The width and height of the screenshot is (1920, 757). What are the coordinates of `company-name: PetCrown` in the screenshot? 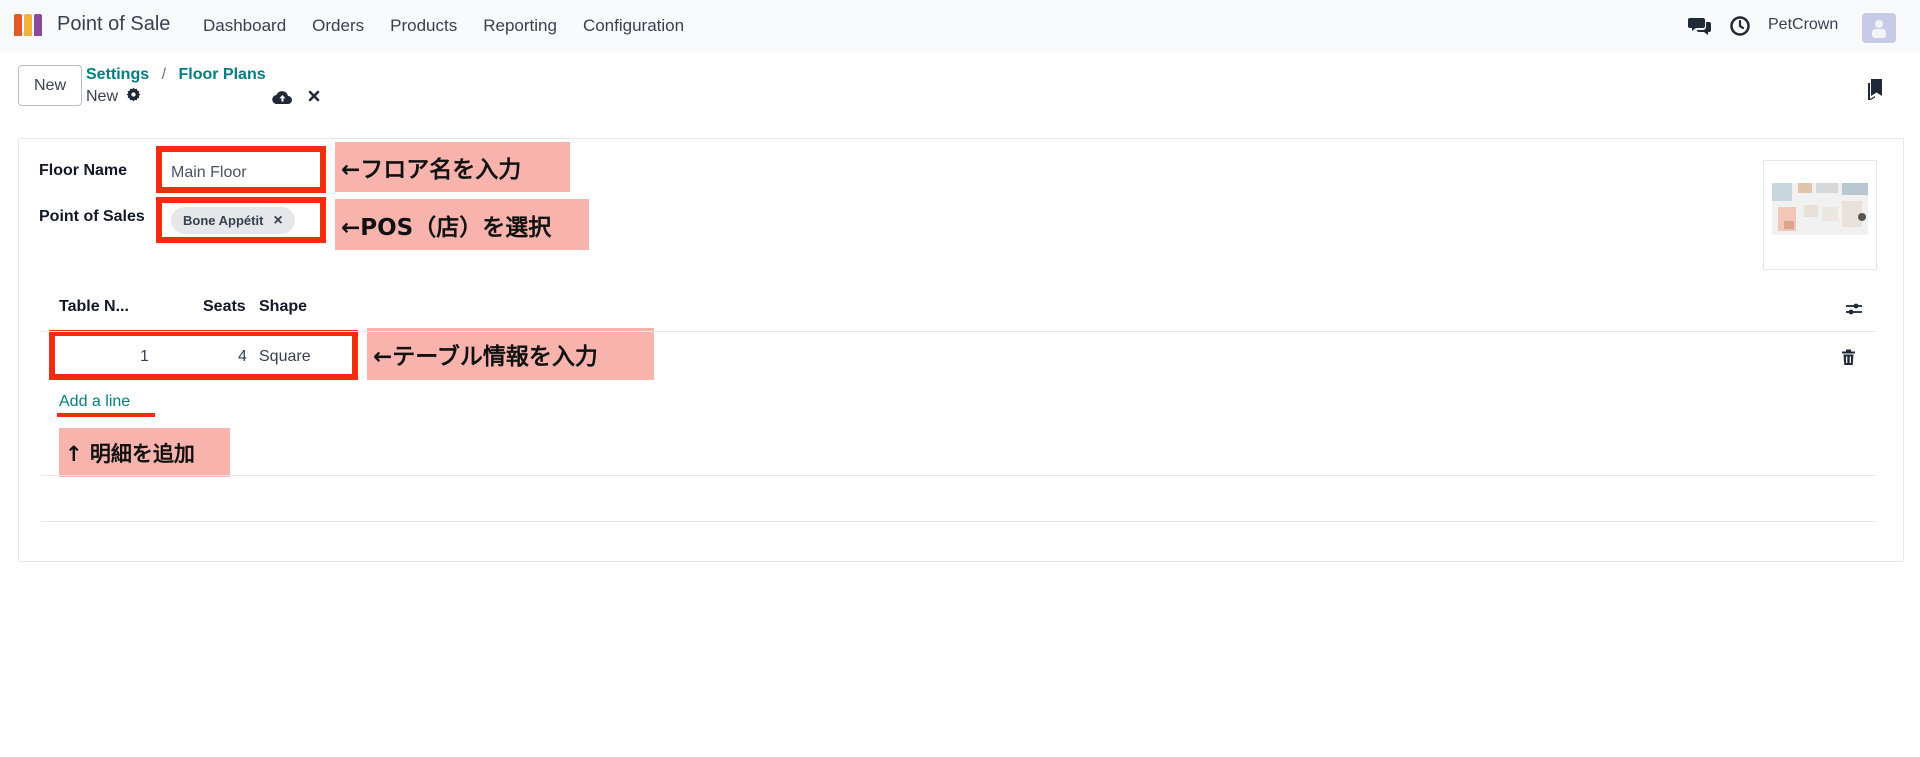 It's located at (1803, 25).